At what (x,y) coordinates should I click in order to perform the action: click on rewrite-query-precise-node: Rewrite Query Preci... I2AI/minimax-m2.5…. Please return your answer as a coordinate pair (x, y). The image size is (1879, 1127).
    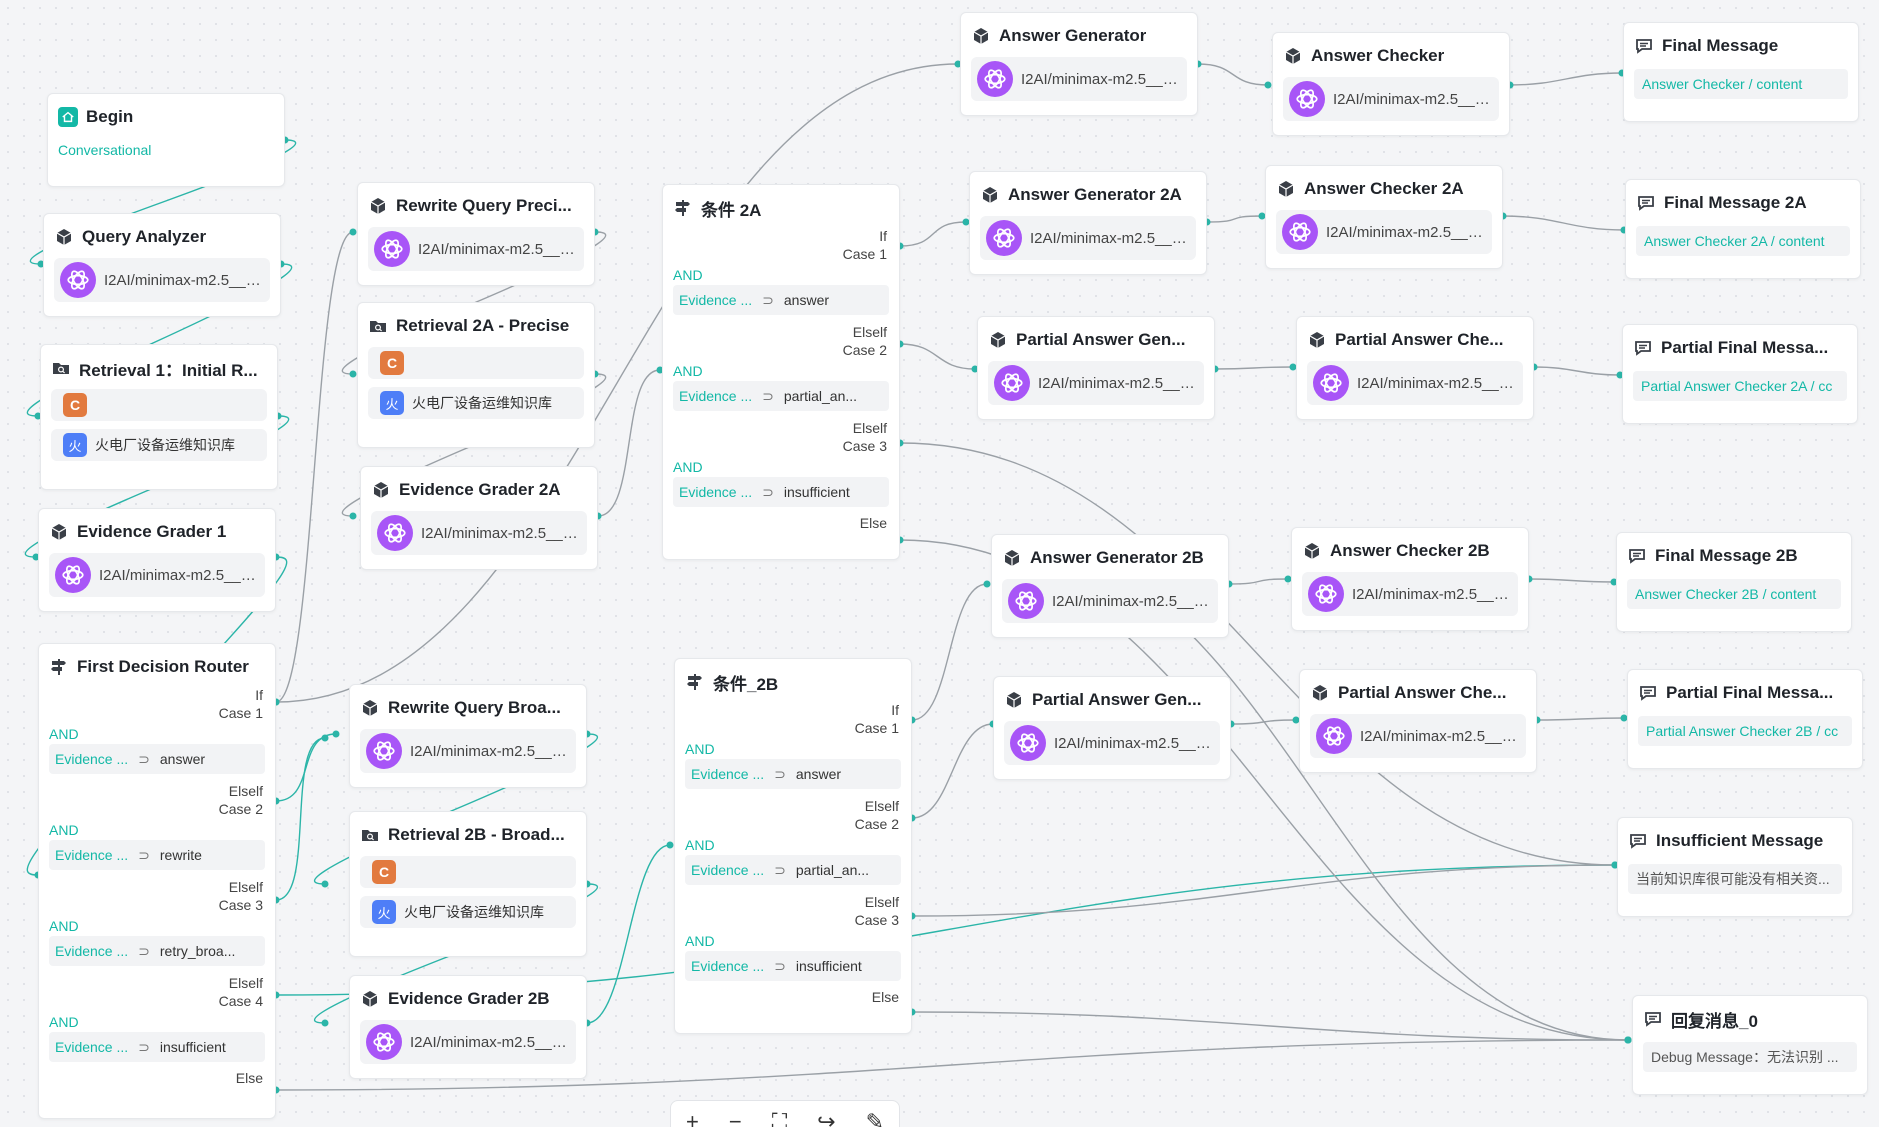
    Looking at the image, I should click on (476, 234).